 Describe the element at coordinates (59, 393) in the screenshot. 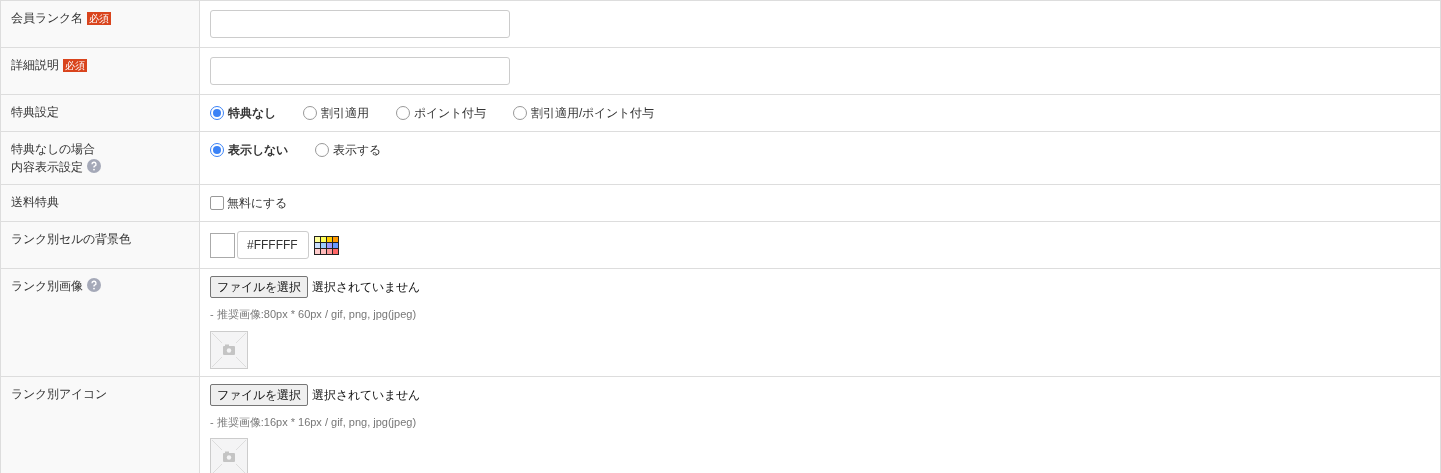

I see `field-label: ランク別アイコン` at that location.